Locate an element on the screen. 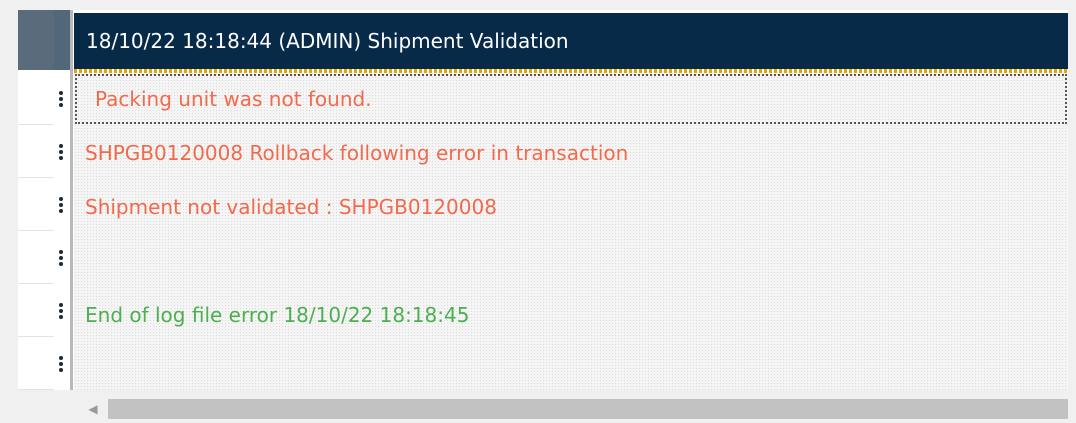  caret-left-icon: ◀ is located at coordinates (93, 409).